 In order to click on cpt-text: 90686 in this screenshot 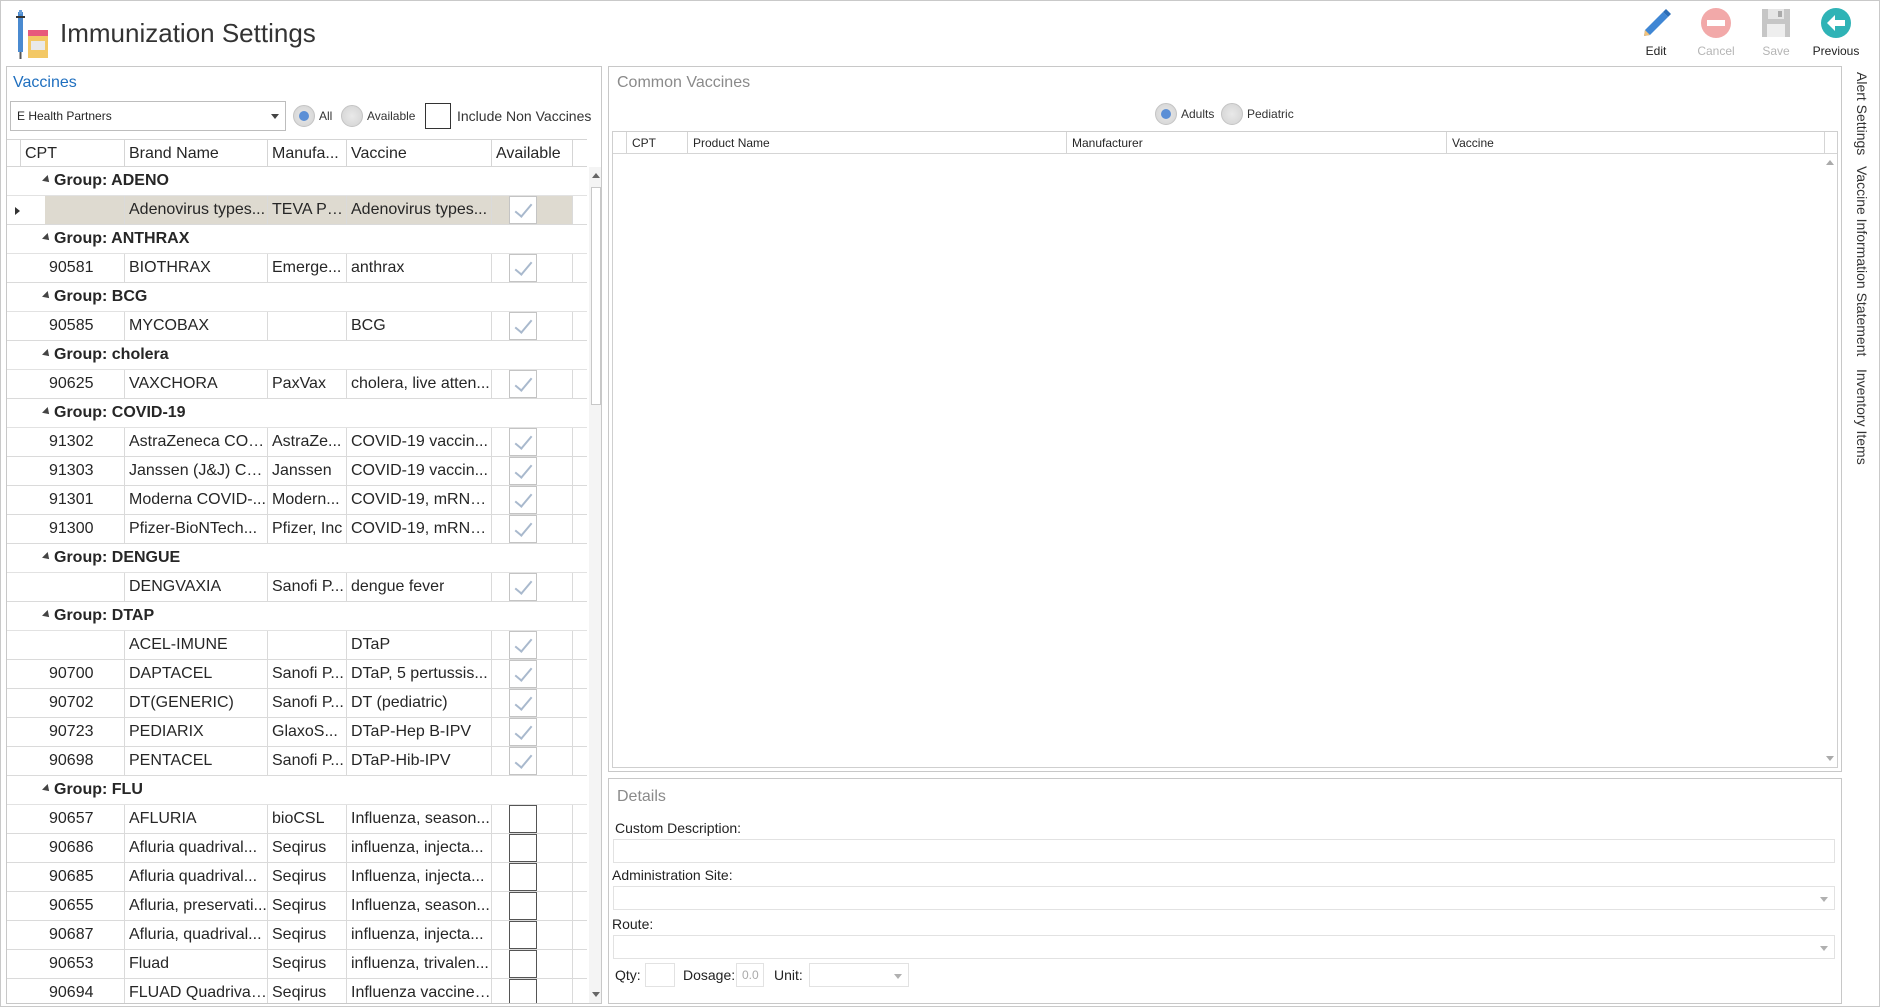, I will do `click(71, 847)`.